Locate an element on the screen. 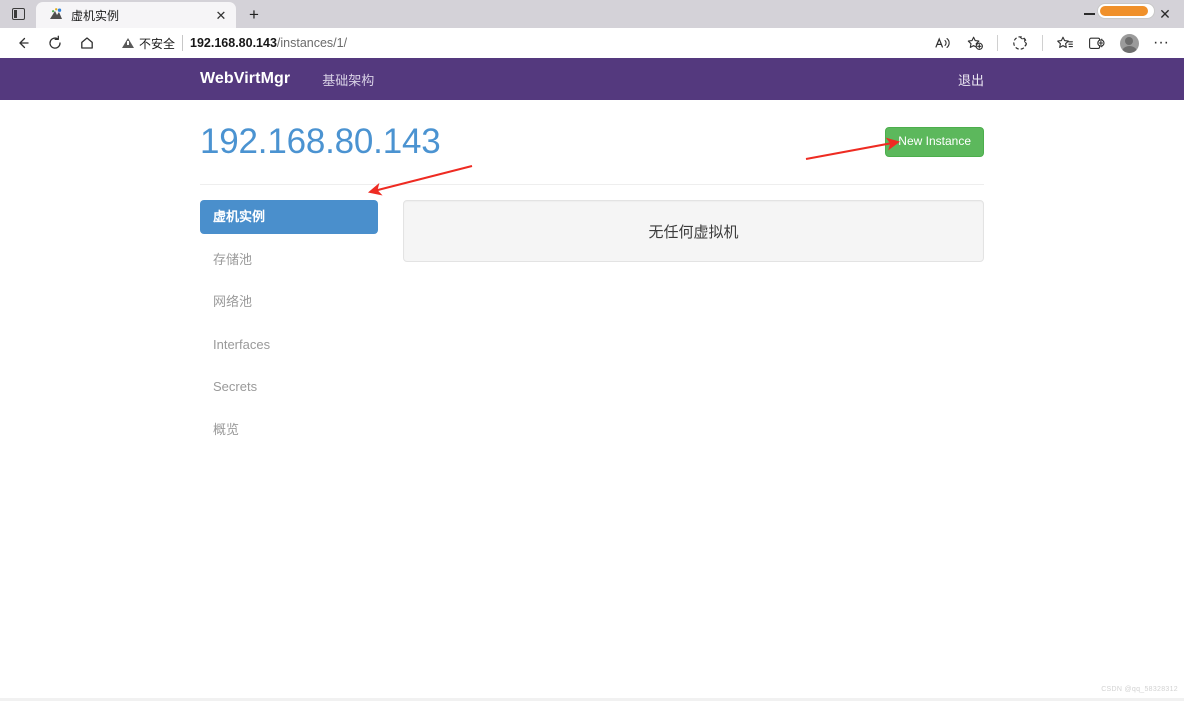 The height and width of the screenshot is (701, 1184). highlight-fill is located at coordinates (1124, 11).